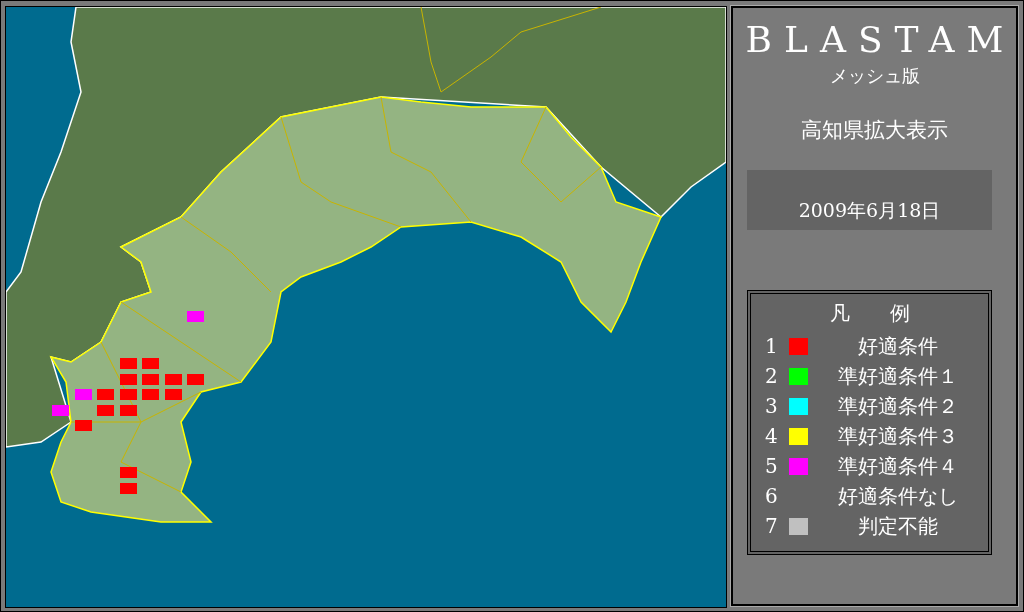 The height and width of the screenshot is (612, 1024). Describe the element at coordinates (772, 376) in the screenshot. I see `legend-number: 2` at that location.